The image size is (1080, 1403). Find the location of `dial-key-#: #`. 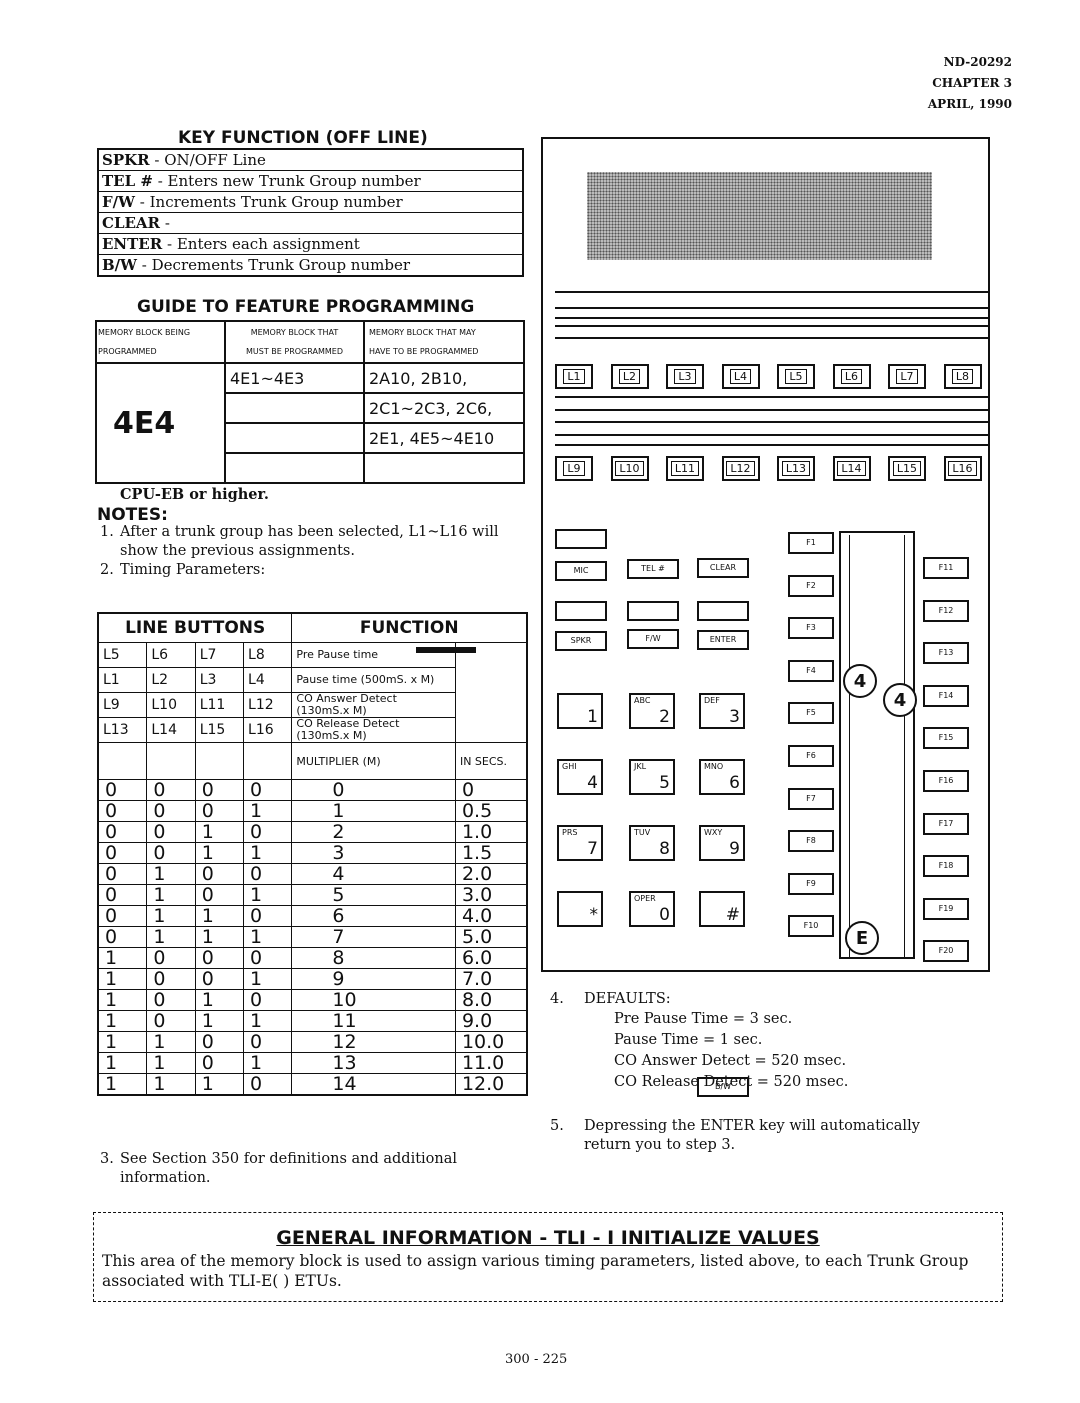

dial-key-#: # is located at coordinates (722, 909).